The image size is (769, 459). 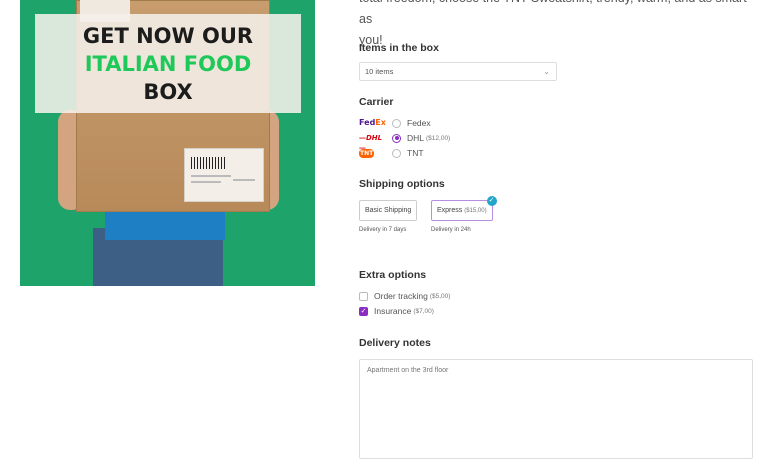 I want to click on shipping-options-title: Shipping options, so click(x=402, y=184).